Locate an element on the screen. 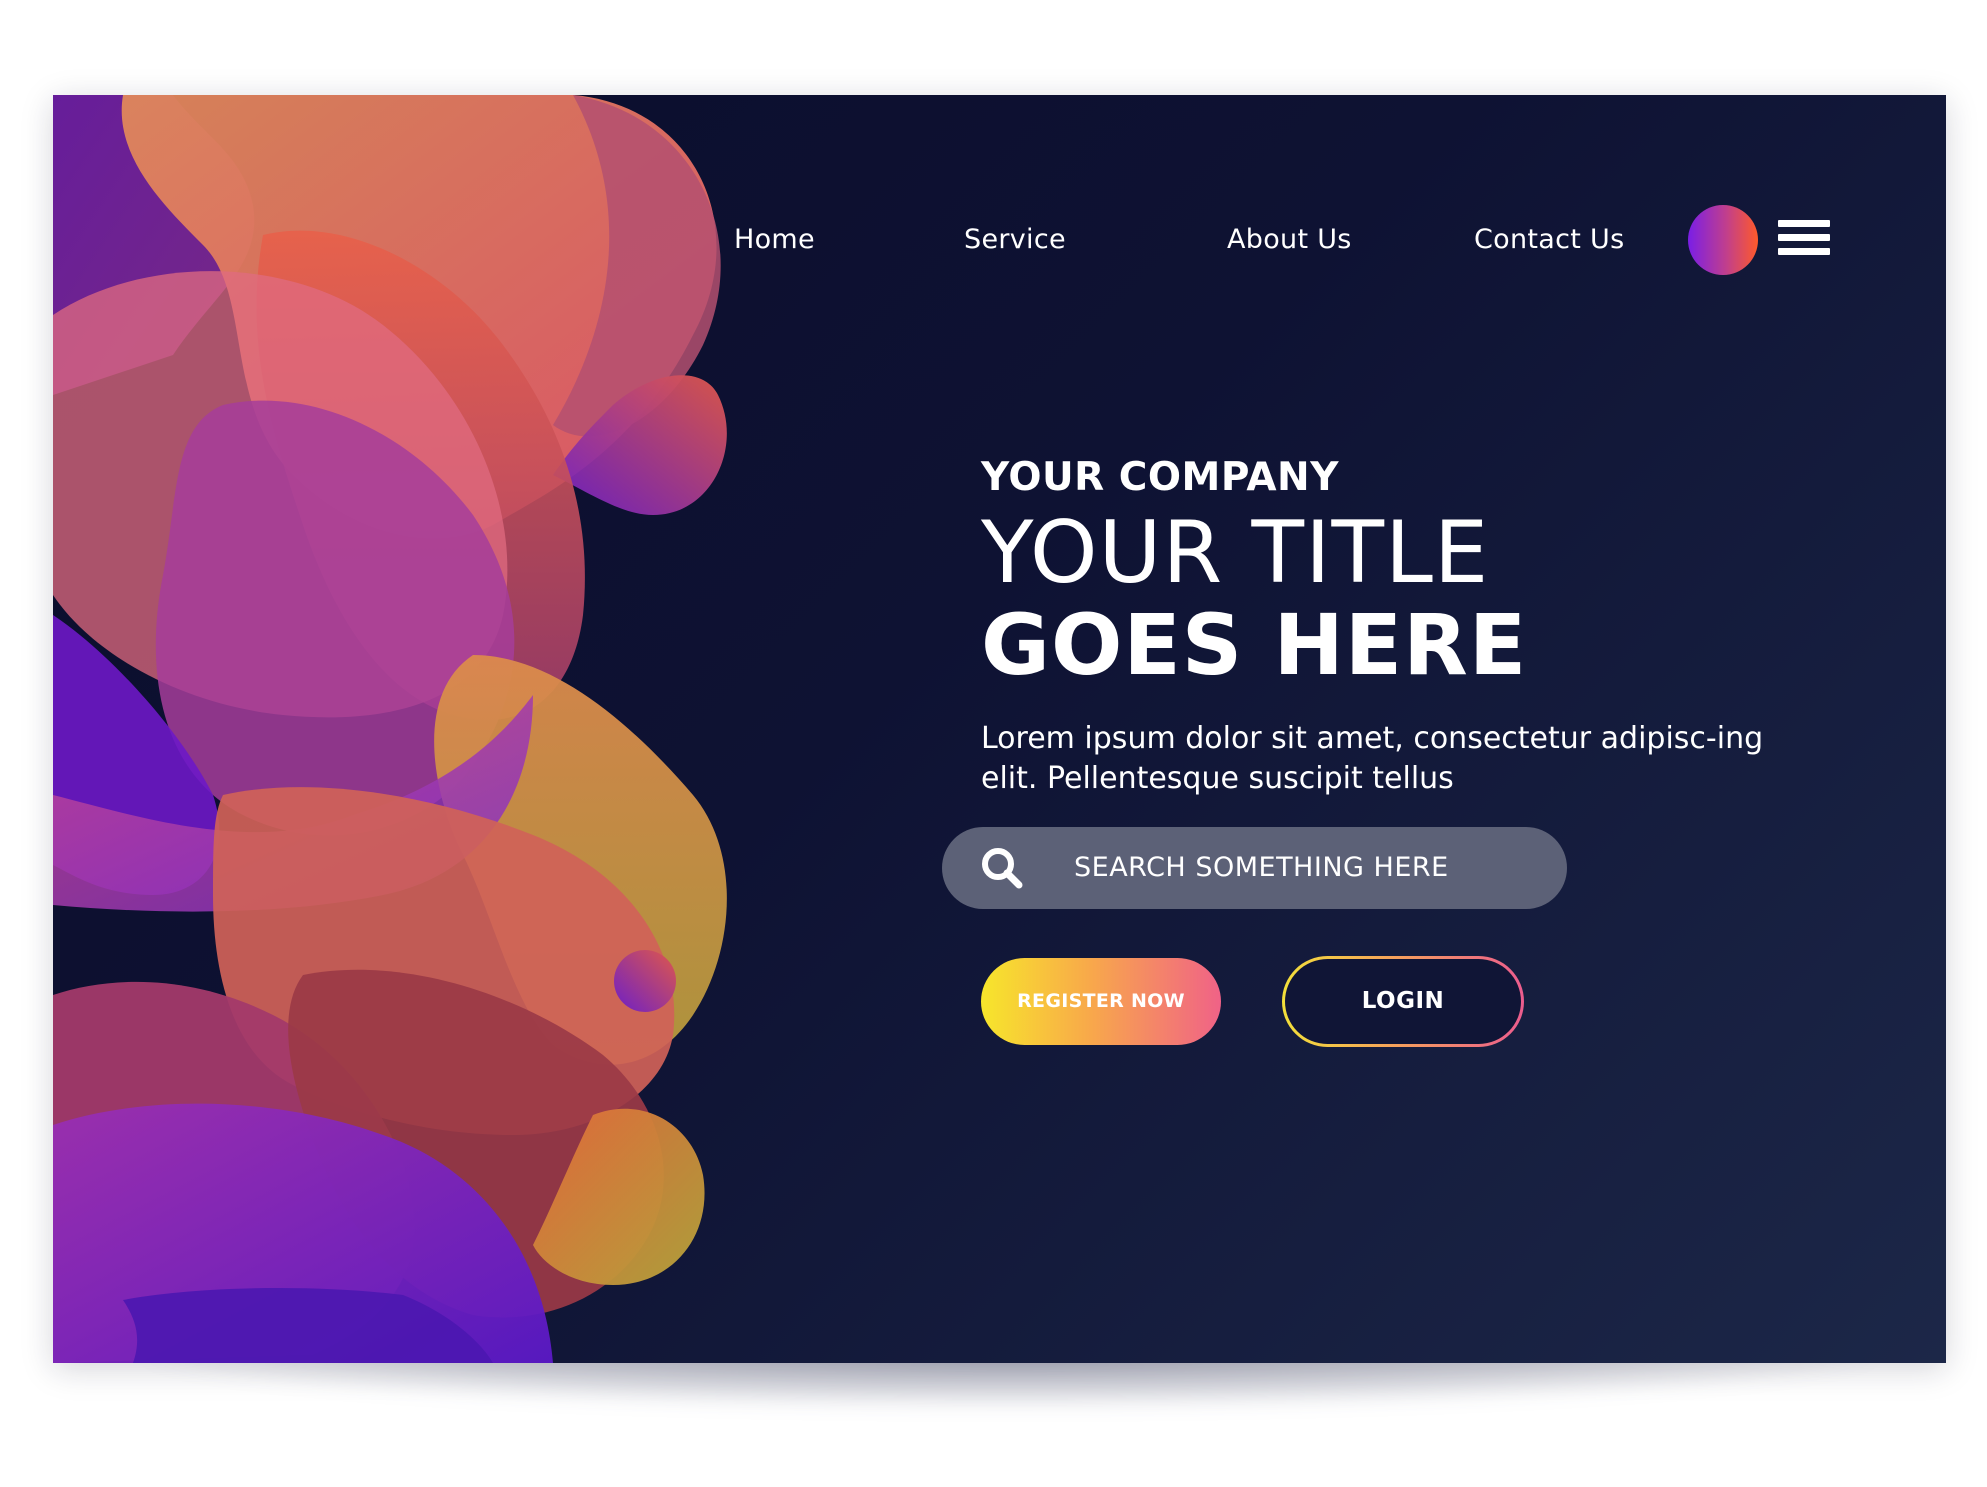  nav-link-home: Home is located at coordinates (774, 240).